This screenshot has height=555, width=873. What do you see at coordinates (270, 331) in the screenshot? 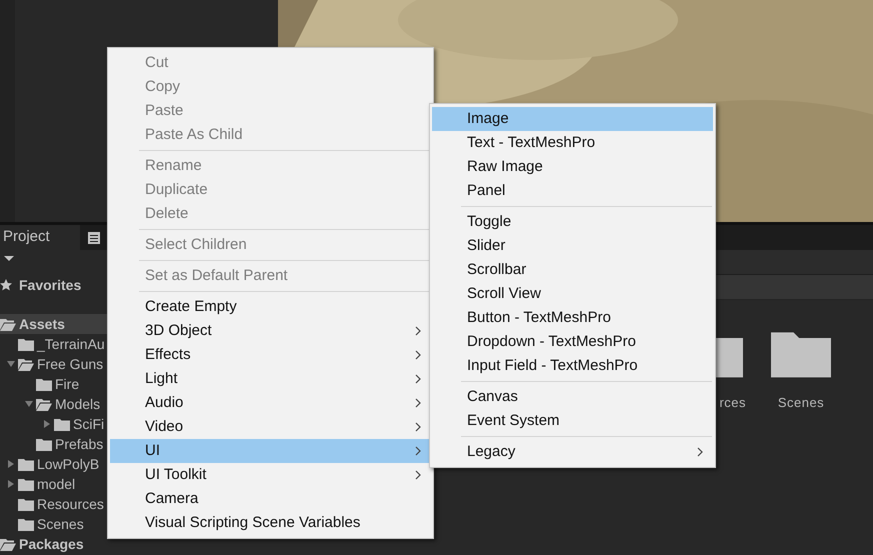
I see `menu-item: 3D Object` at bounding box center [270, 331].